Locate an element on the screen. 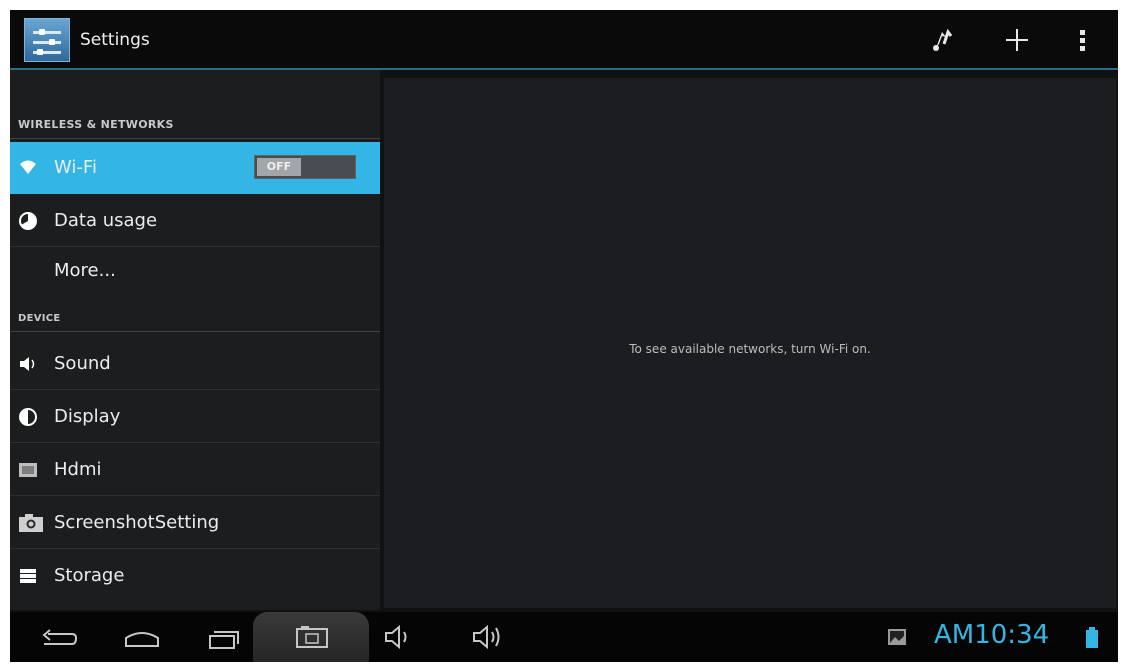  data-usage-icon is located at coordinates (28, 221).